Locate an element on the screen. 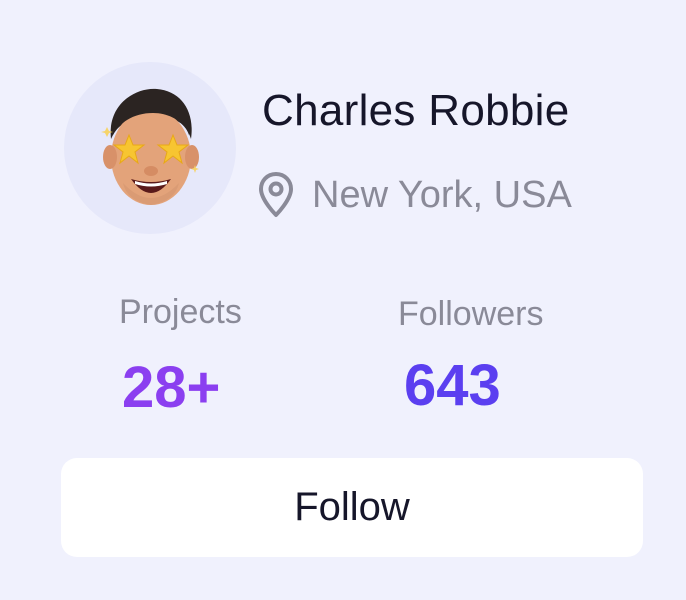  follow-button: Follow is located at coordinates (352, 507).